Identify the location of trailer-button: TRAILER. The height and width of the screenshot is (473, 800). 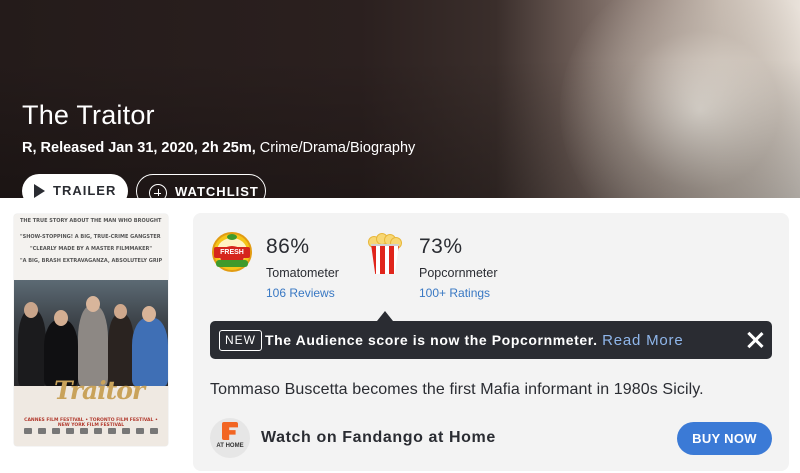
(75, 186).